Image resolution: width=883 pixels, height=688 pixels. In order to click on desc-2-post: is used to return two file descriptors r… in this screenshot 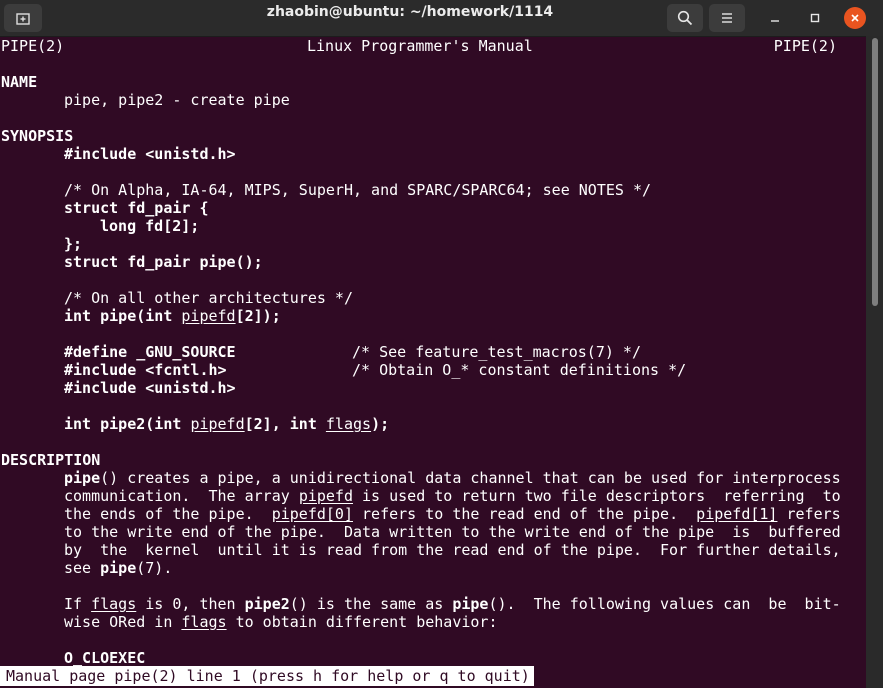, I will do `click(597, 496)`.